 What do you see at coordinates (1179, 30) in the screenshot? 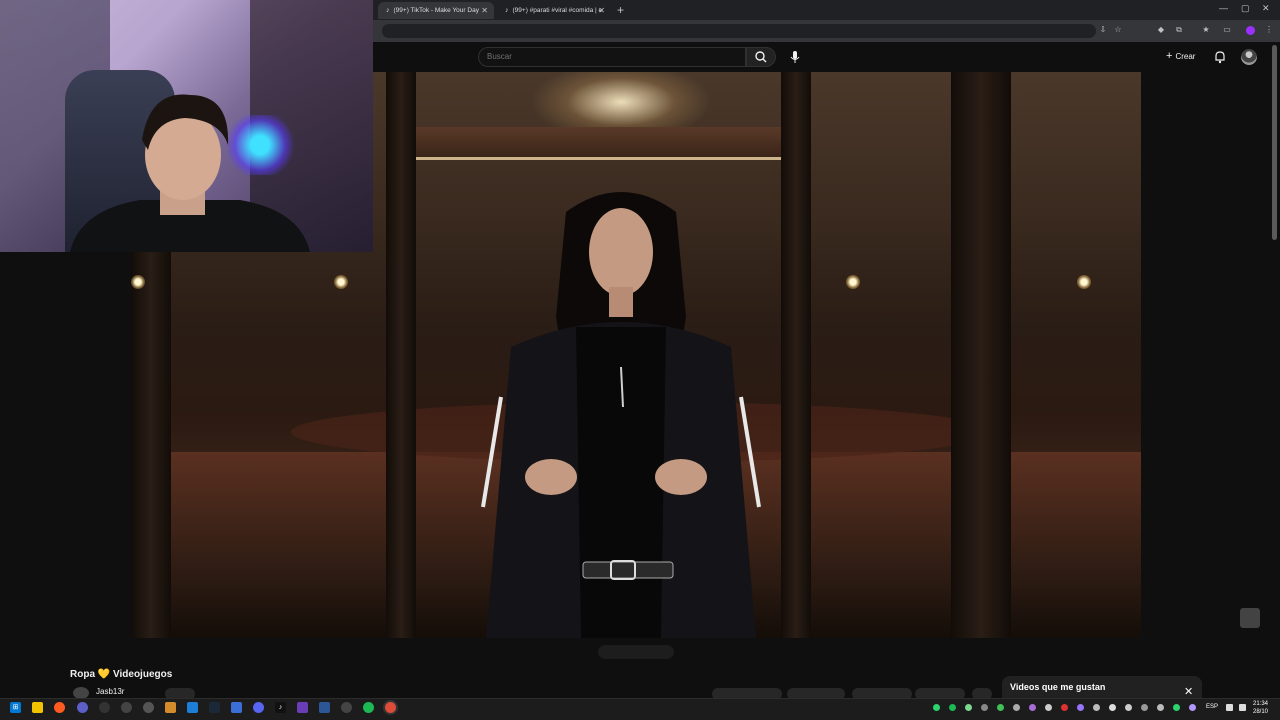
I see `puzzle-icon: ⧉` at bounding box center [1179, 30].